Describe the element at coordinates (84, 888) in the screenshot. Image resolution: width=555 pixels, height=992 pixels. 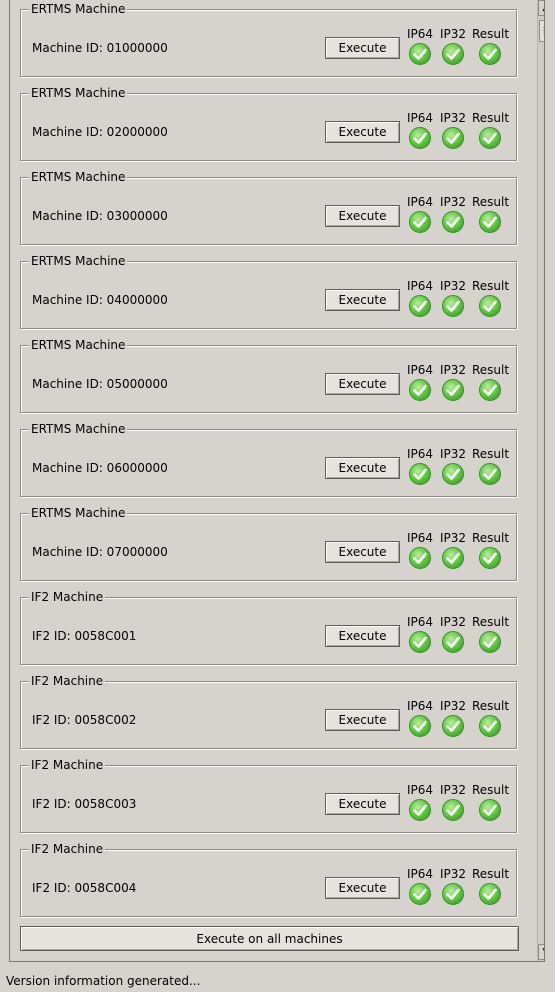
I see `machine-id-label: IF2 ID: 0058C004` at that location.